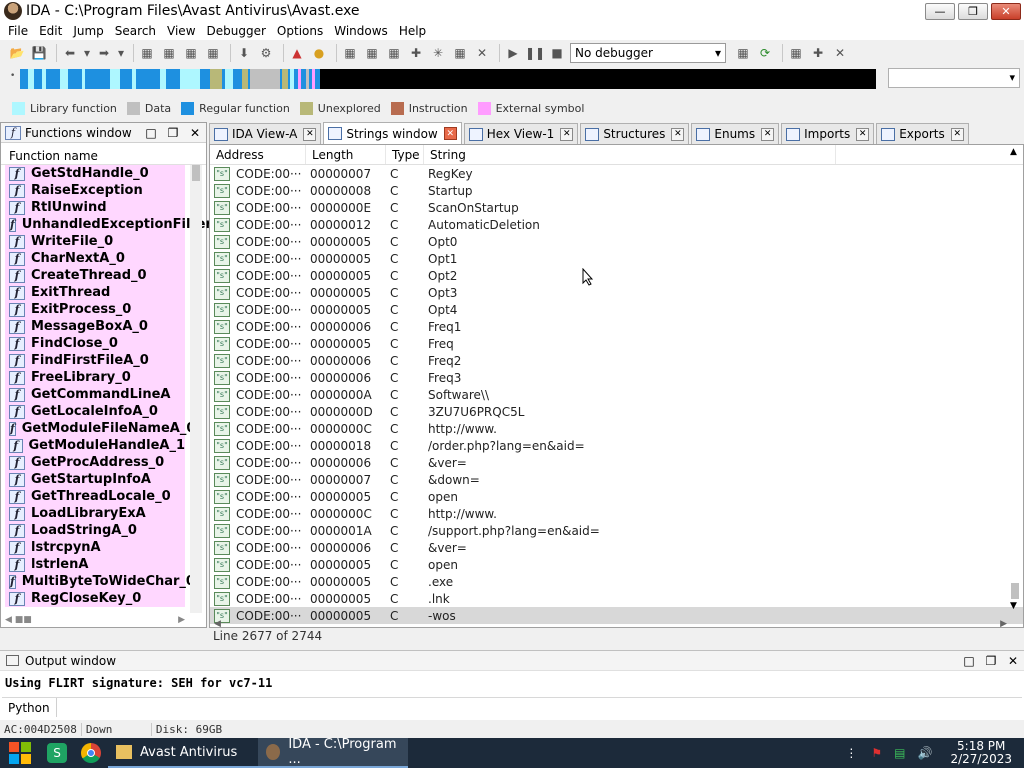 Image resolution: width=1024 pixels, height=768 pixels. What do you see at coordinates (1003, 624) in the screenshot?
I see `hscroll-right-icon: ▶` at bounding box center [1003, 624].